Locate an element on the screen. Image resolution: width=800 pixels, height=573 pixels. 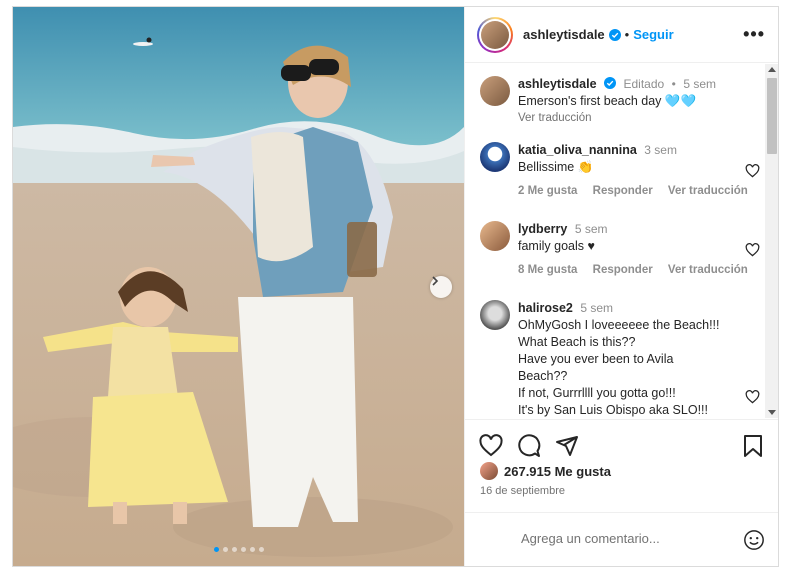
carousel-indicator is located at coordinates (238, 549).